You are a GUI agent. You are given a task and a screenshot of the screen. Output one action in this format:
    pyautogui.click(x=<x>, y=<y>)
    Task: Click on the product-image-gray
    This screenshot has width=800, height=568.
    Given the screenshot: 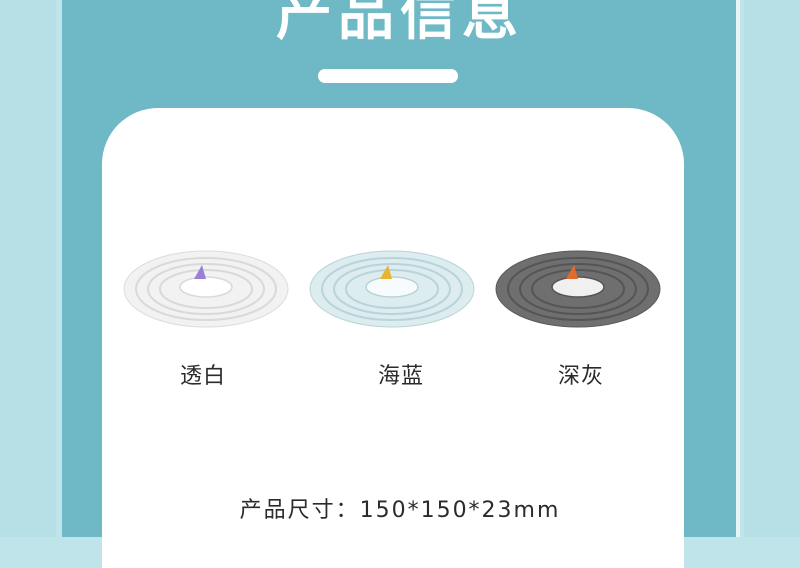 What is the action you would take?
    pyautogui.click(x=578, y=289)
    